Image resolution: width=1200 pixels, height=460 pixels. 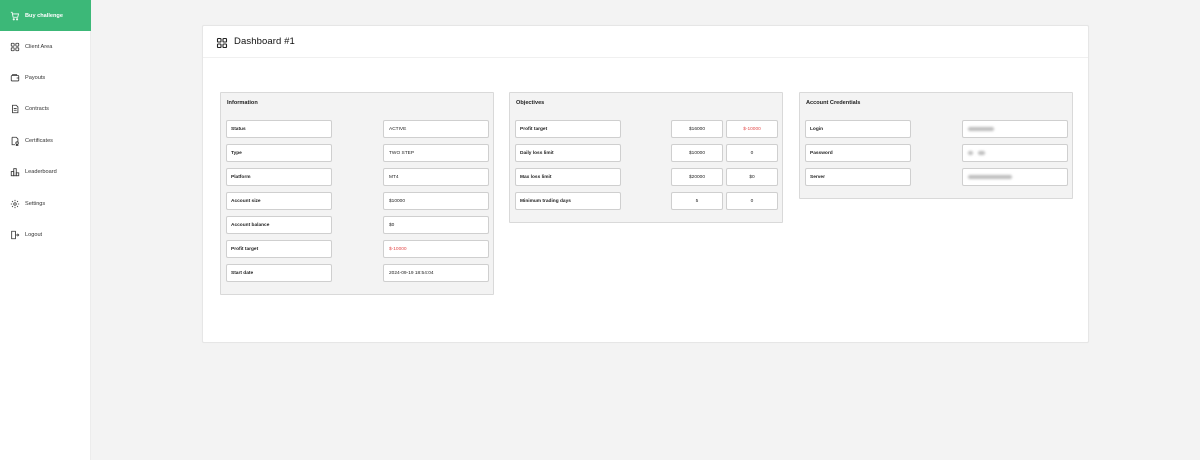 I want to click on sidebar-item-certificates: Certificates, so click(x=45, y=140).